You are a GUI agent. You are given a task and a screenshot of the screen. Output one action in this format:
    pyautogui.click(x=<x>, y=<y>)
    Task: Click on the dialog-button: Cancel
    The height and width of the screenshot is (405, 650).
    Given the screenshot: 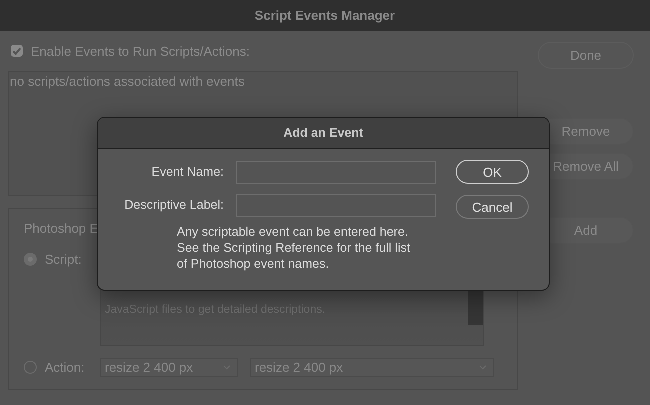 What is the action you would take?
    pyautogui.click(x=492, y=207)
    